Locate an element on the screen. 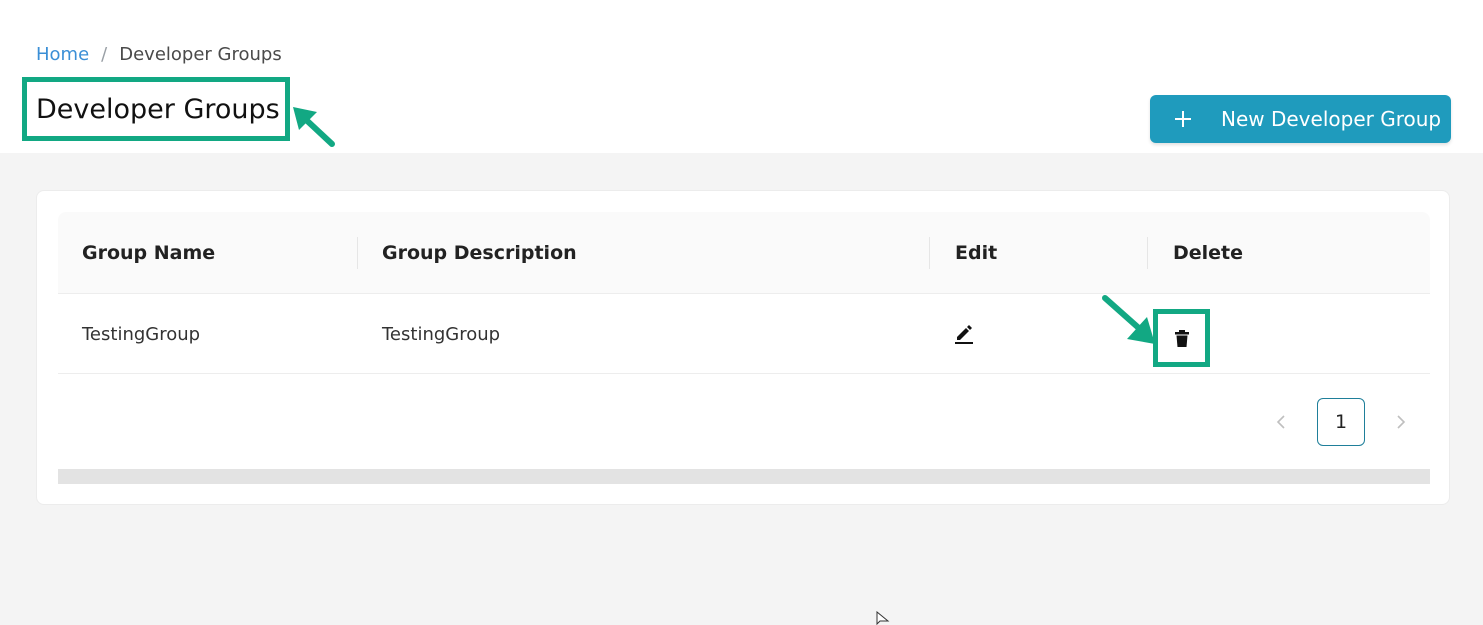 The width and height of the screenshot is (1483, 625). edit-button is located at coordinates (964, 334).